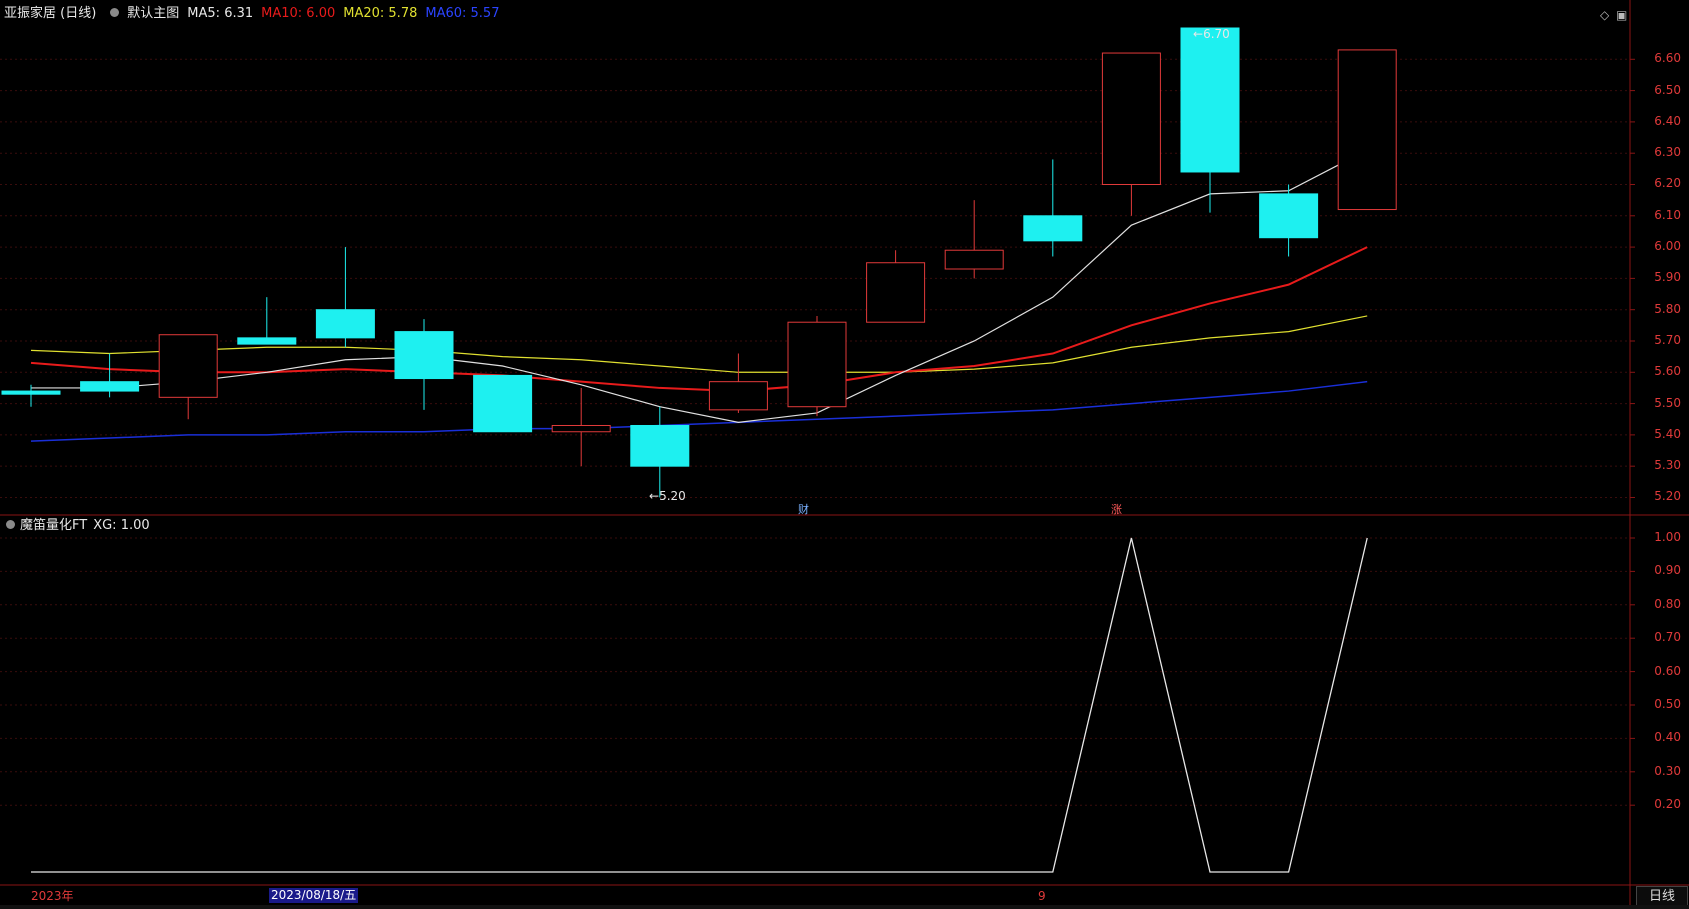  What do you see at coordinates (1667, 496) in the screenshot?
I see `price-tick-label: 5.20` at bounding box center [1667, 496].